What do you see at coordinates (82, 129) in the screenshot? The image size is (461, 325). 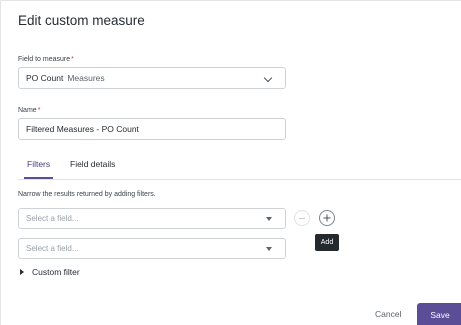 I see `name-input-value: Filtered Measures - PO Count` at bounding box center [82, 129].